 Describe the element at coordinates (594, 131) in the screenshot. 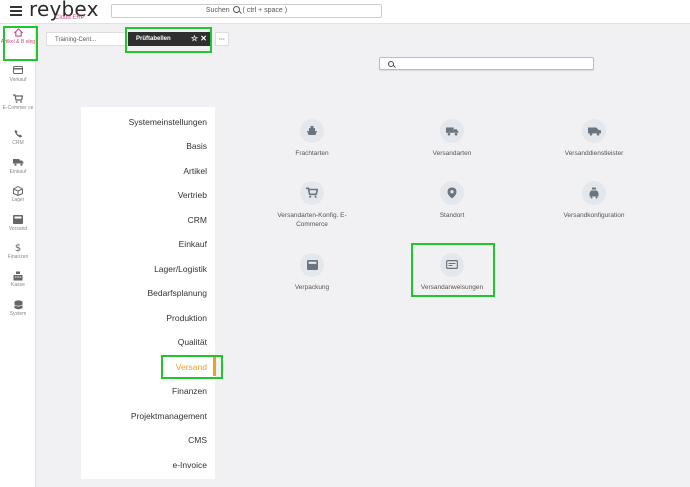

I see `van-icon` at that location.